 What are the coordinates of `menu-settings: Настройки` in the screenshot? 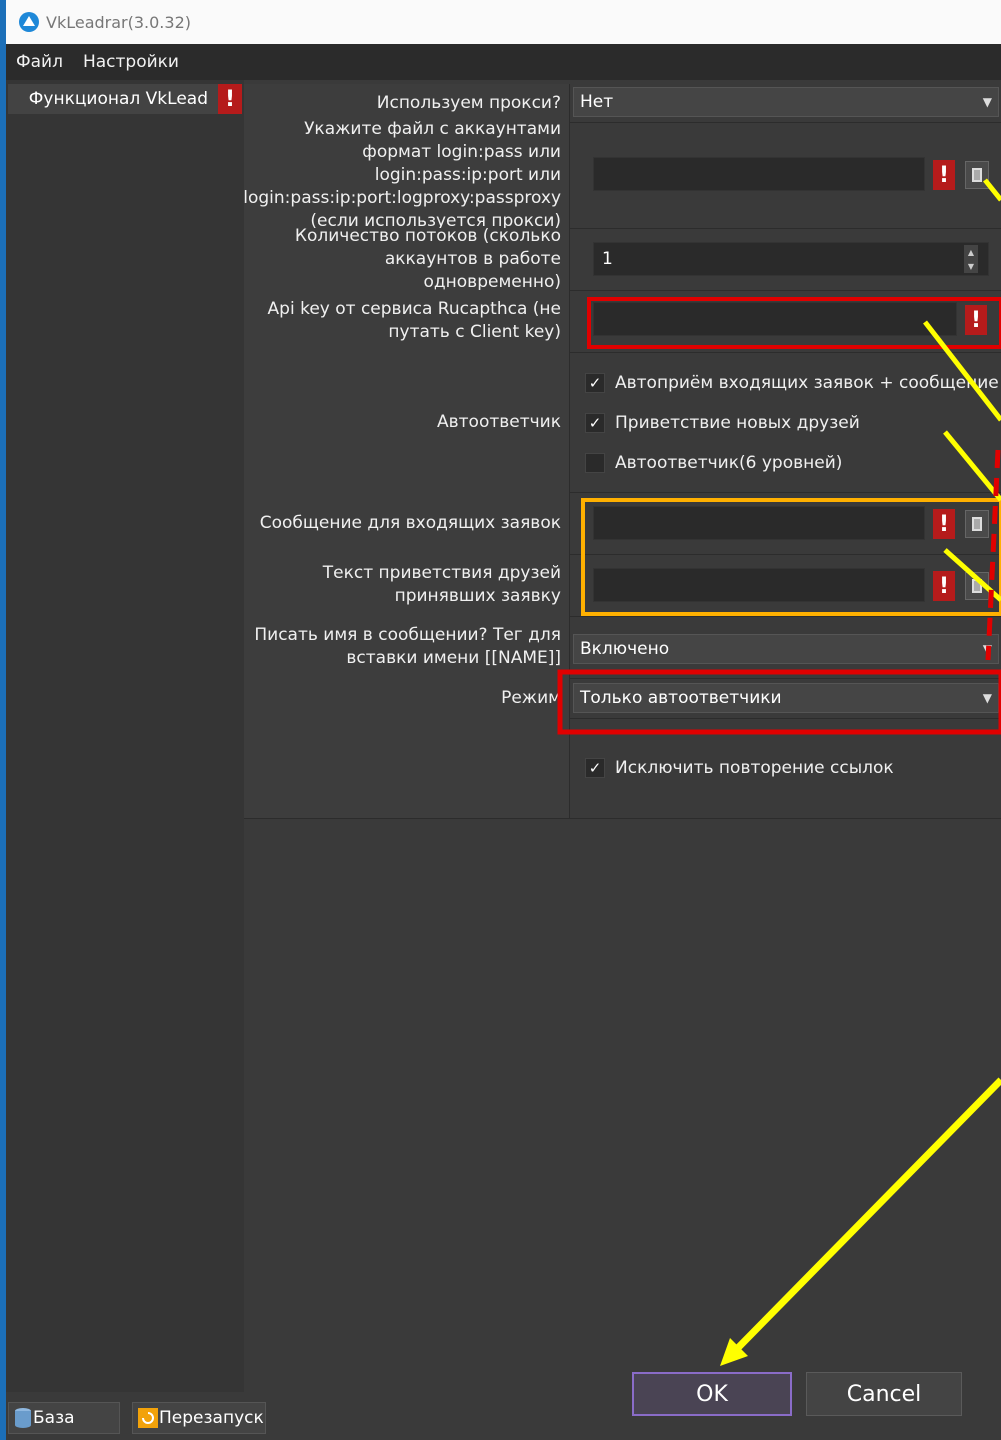 It's located at (131, 62).